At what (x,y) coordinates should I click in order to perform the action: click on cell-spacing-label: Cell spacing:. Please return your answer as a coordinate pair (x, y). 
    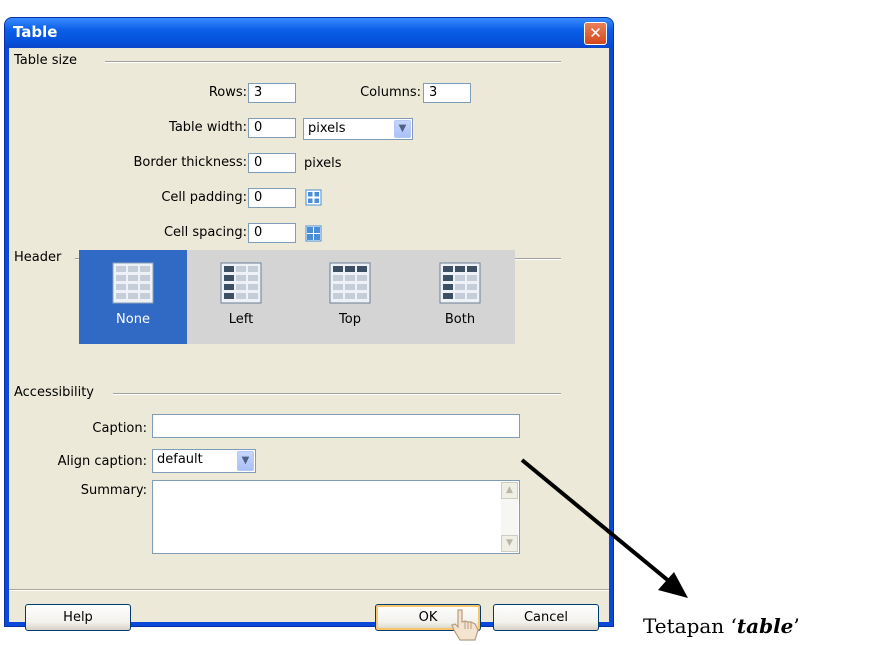
    Looking at the image, I should click on (205, 232).